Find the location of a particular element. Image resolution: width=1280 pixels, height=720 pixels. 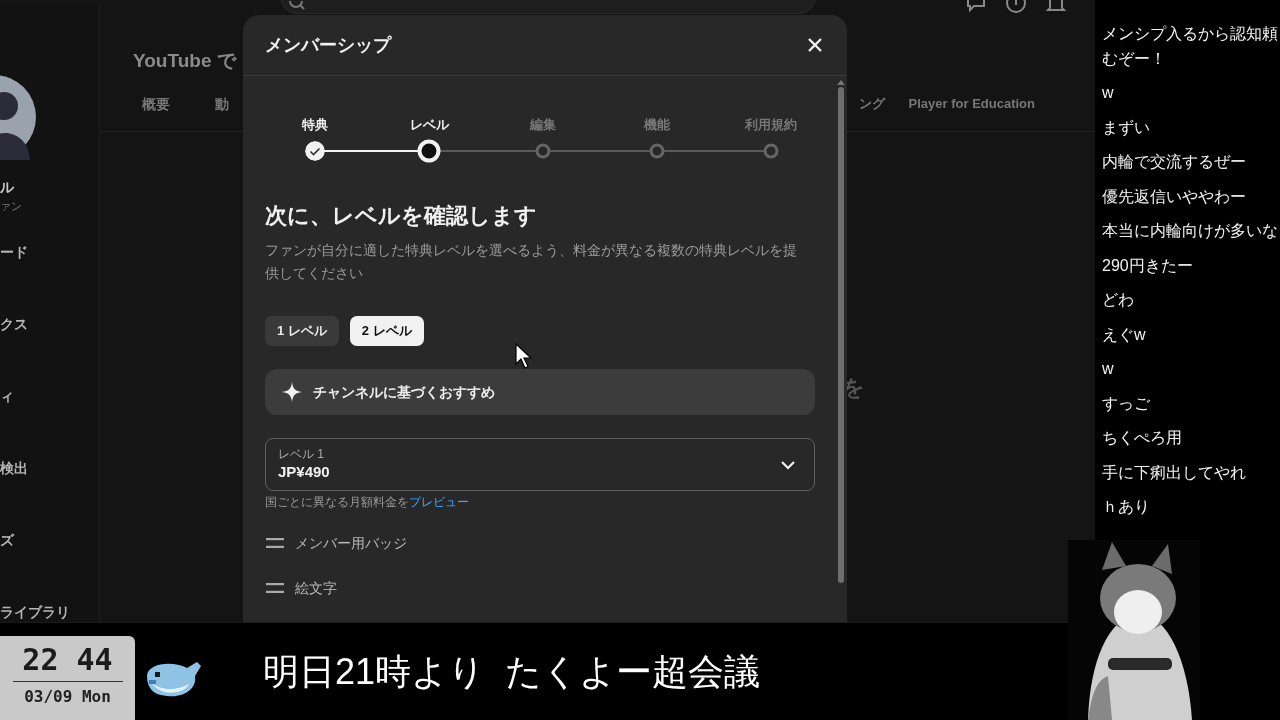

step-label: 特典 is located at coordinates (315, 125).